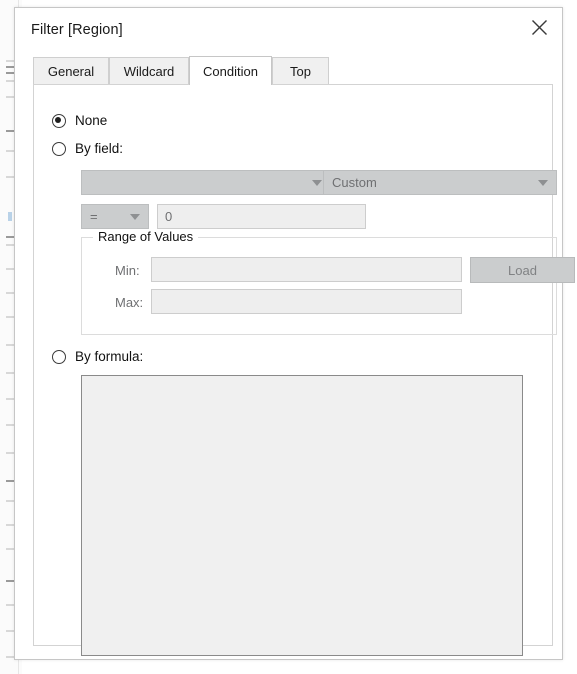 The height and width of the screenshot is (674, 577). What do you see at coordinates (354, 182) in the screenshot?
I see `aggregate-dropdown-value: Custom` at bounding box center [354, 182].